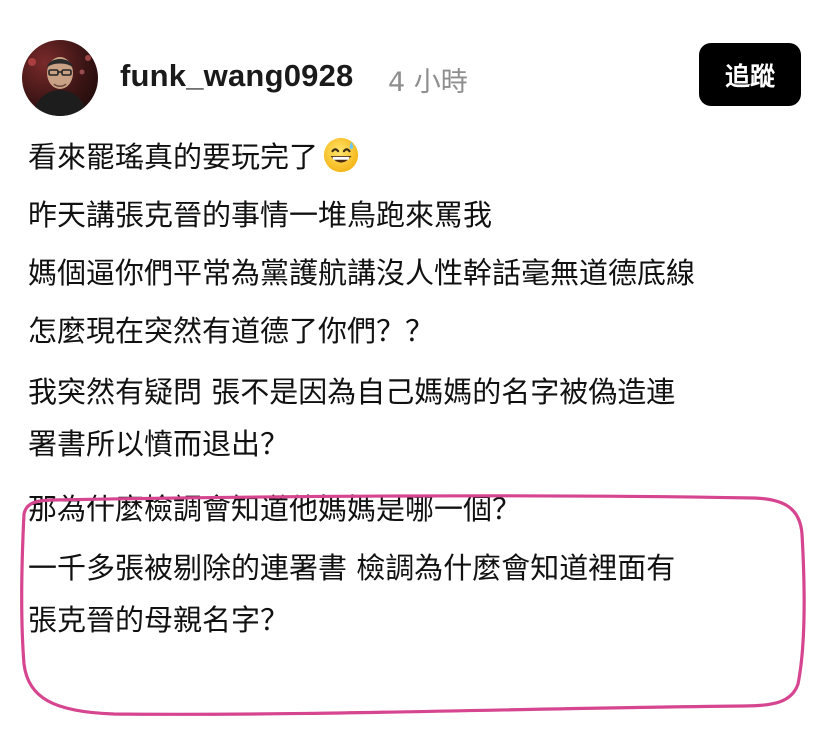 The height and width of the screenshot is (745, 828). Describe the element at coordinates (341, 155) in the screenshot. I see `grinning-face-with-sweat-icon` at that location.